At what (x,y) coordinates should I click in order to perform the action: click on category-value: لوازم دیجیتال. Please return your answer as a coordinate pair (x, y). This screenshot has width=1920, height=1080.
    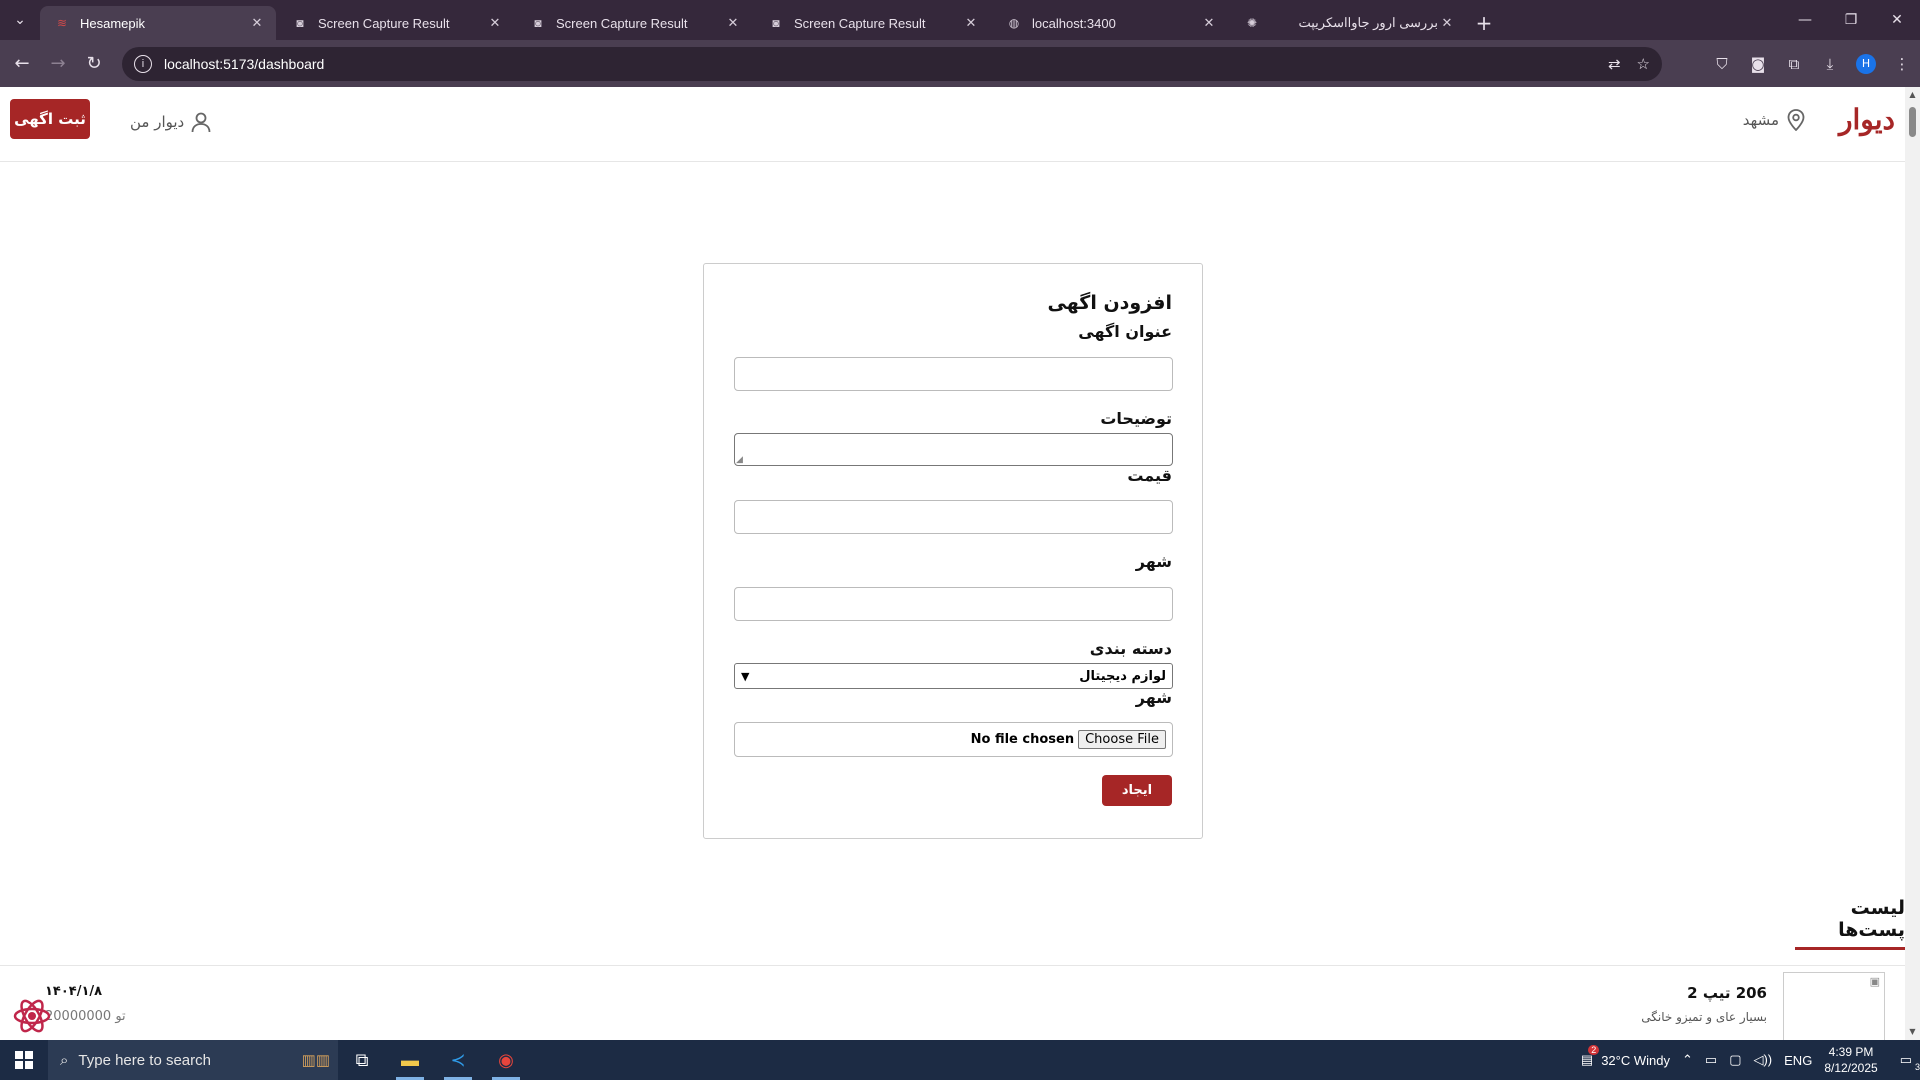
    Looking at the image, I should click on (1122, 676).